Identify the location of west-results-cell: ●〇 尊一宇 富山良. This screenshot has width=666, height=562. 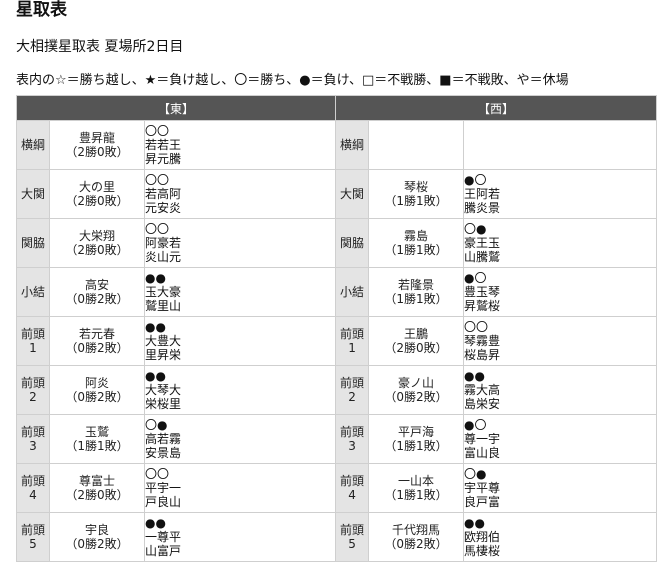
(560, 439).